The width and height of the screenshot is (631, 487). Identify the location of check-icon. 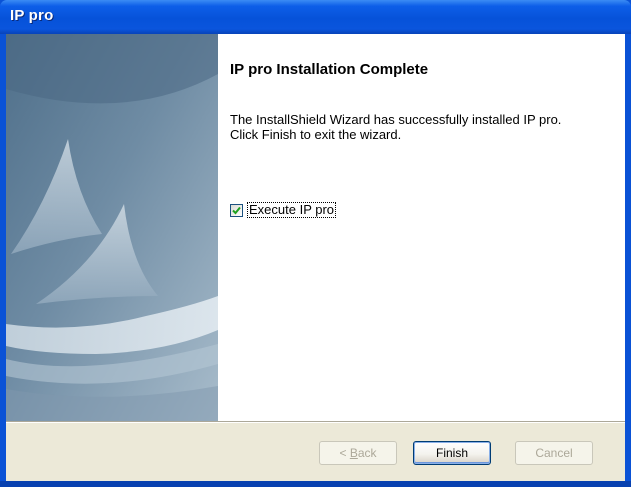
(236, 210).